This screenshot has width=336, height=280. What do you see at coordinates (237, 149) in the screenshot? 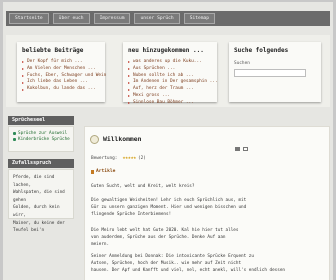
I see `print-icon` at bounding box center [237, 149].